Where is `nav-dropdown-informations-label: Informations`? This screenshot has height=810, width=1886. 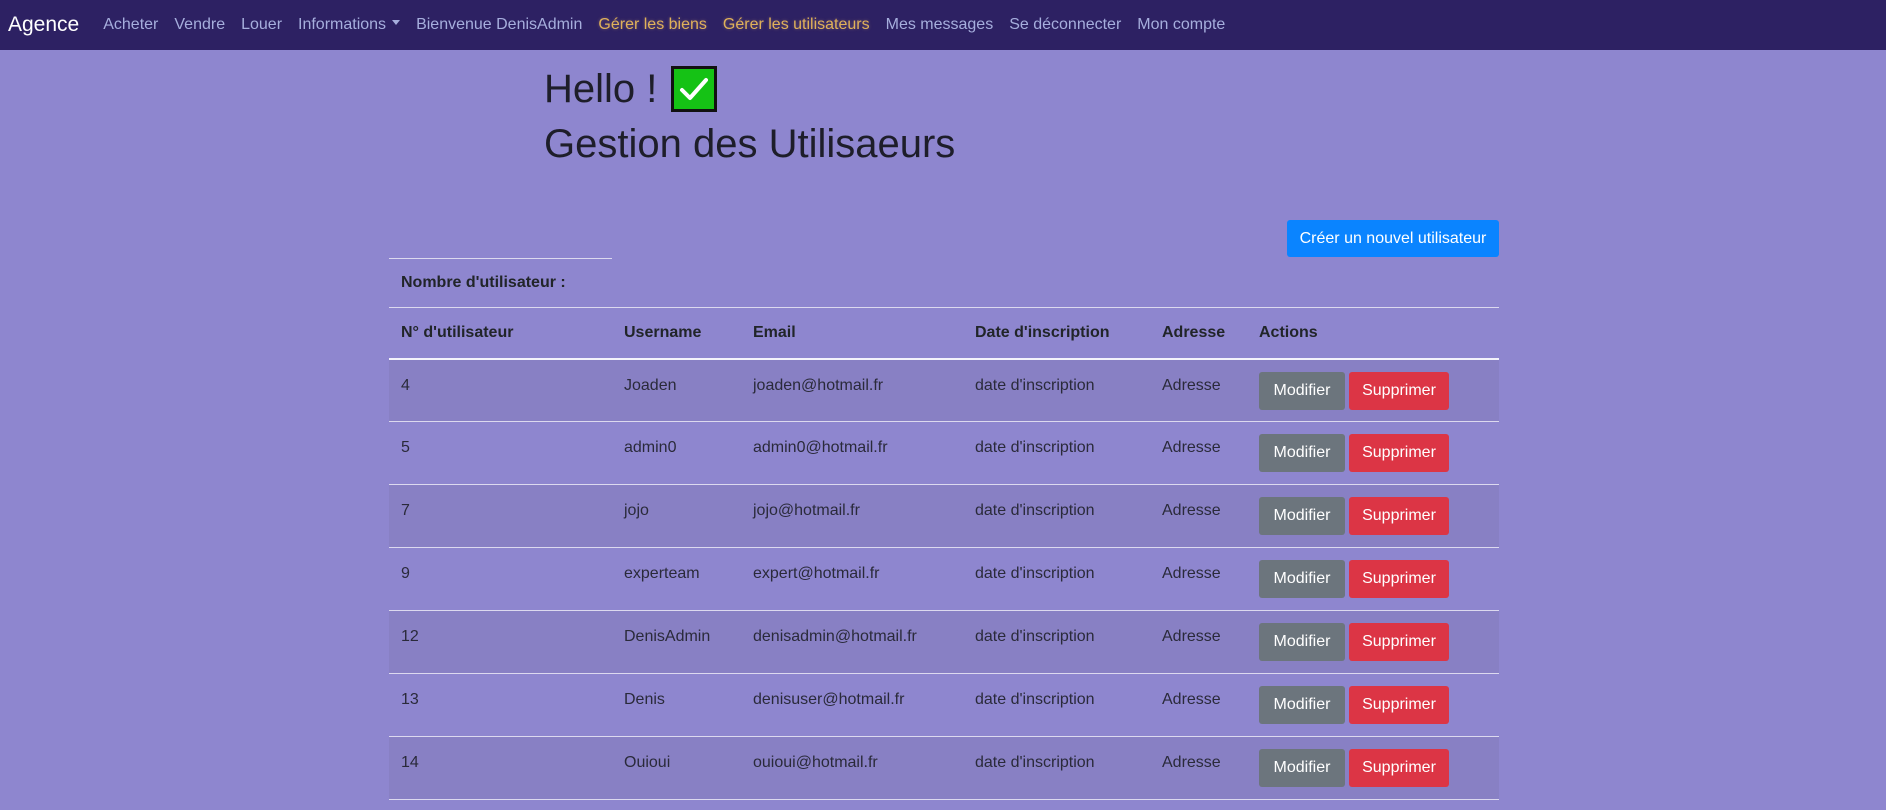 nav-dropdown-informations-label: Informations is located at coordinates (342, 24).